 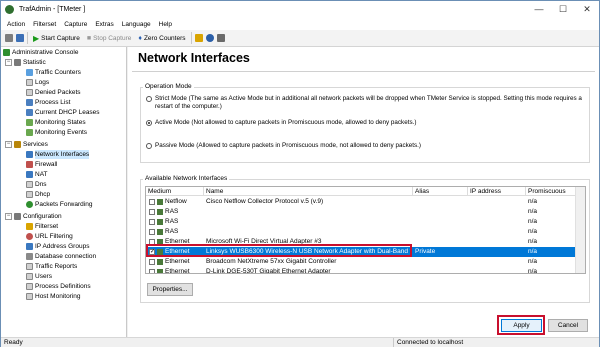 What do you see at coordinates (57, 246) in the screenshot?
I see `tree-item-ip-address-groups: IP Address Groups` at bounding box center [57, 246].